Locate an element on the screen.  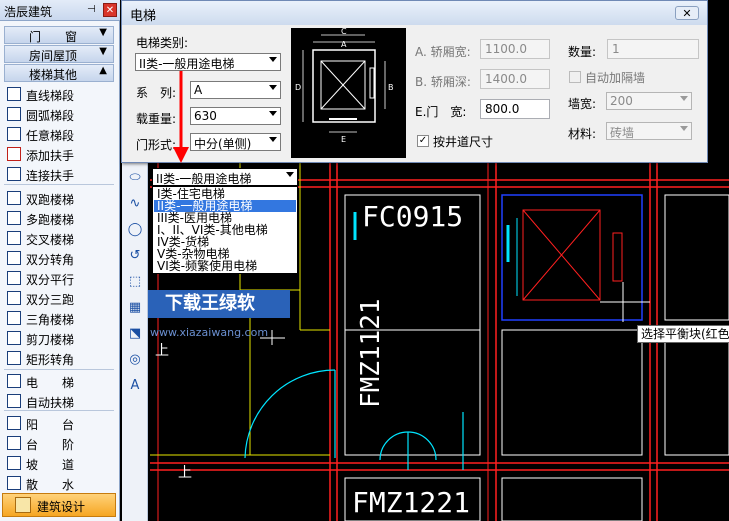
palette-item-items_b-6: 三角楼梯 is located at coordinates (60, 318).